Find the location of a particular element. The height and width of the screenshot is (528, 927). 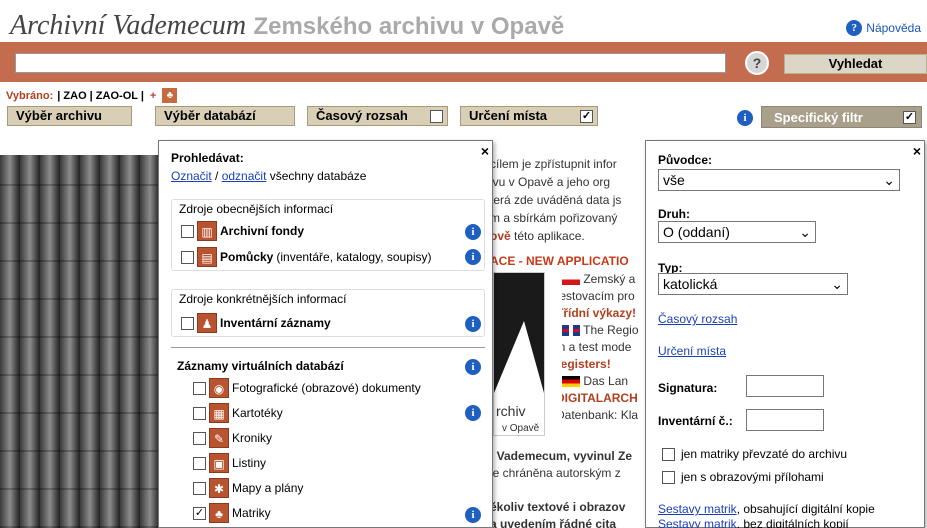

place-checkbox: ✓ is located at coordinates (586, 116).